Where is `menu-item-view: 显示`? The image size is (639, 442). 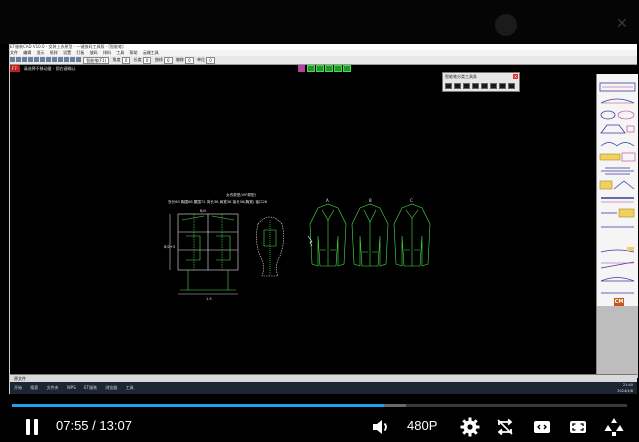 menu-item-view: 显示 is located at coordinates (41, 52).